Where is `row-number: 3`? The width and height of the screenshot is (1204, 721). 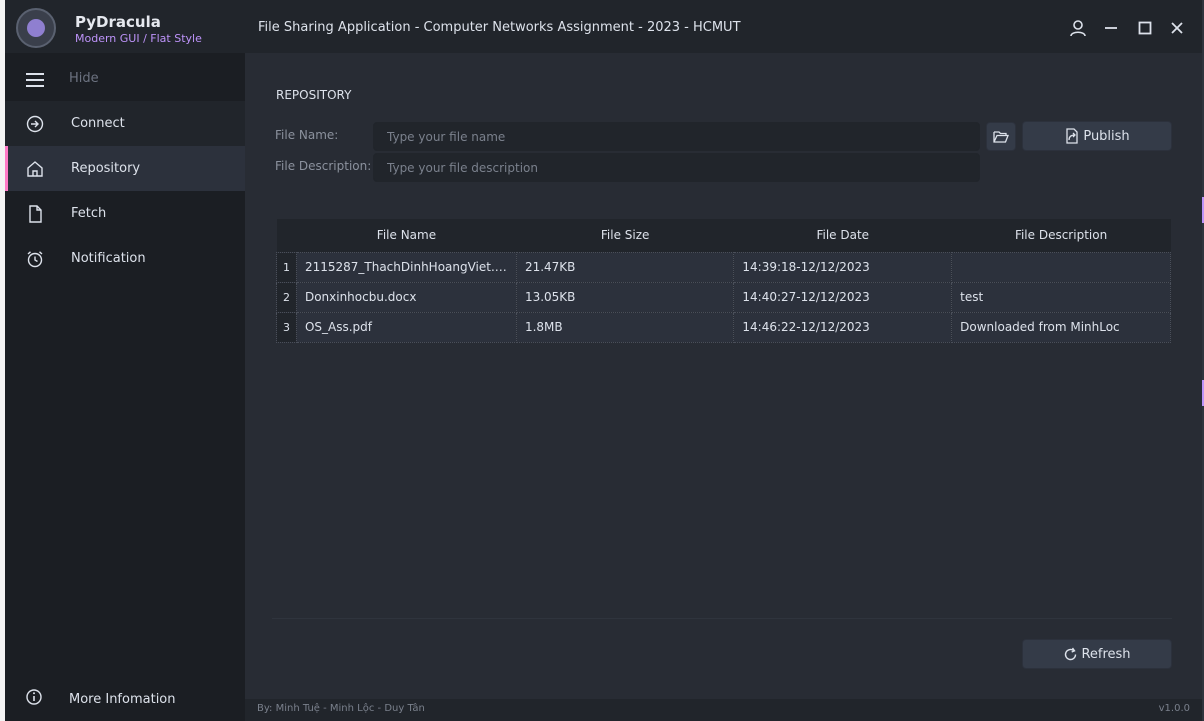
row-number: 3 is located at coordinates (286, 327).